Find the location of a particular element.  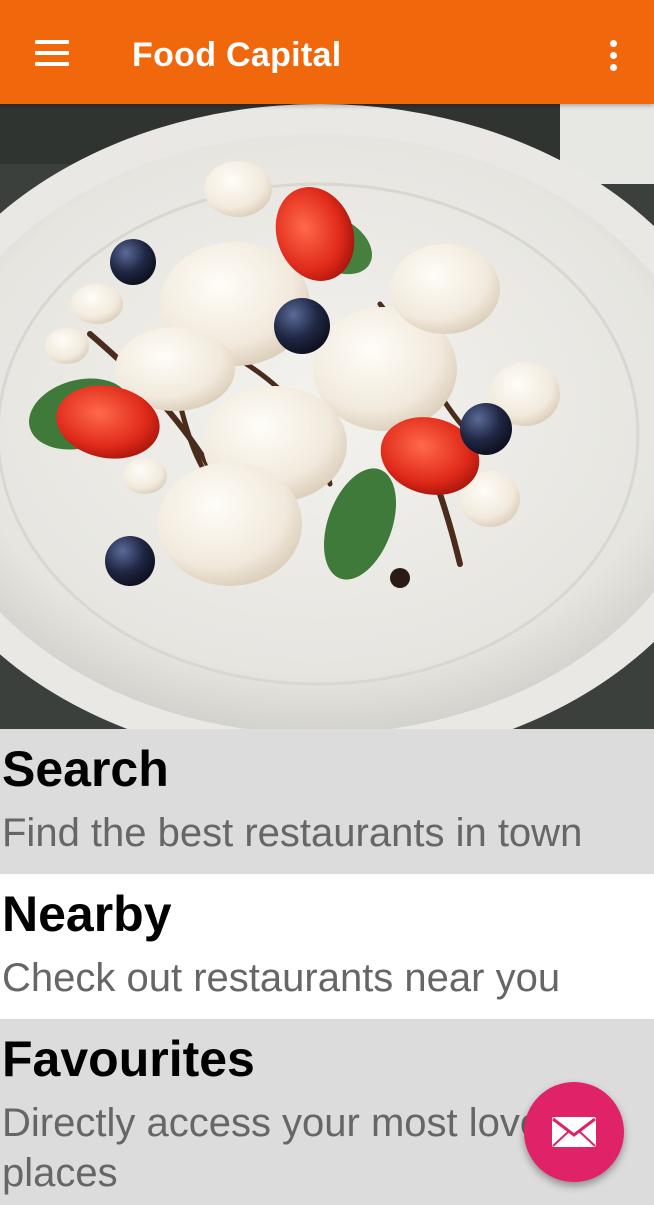

card-title: Favourites is located at coordinates (128, 1059).